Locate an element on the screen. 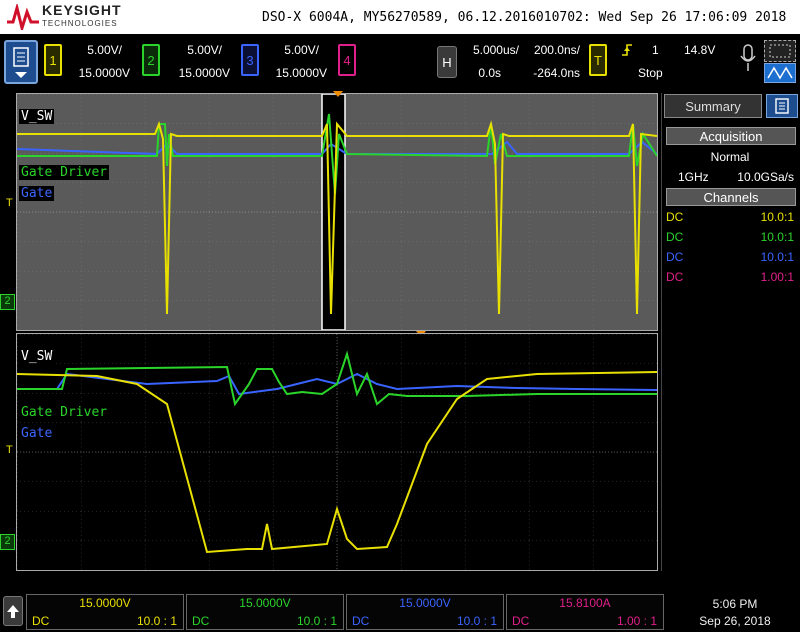  bottom-channel-1-value: 15.0000V is located at coordinates (105, 603).